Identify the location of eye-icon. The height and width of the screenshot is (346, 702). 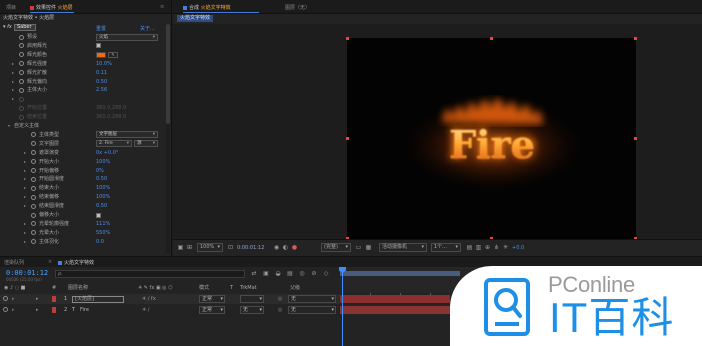
(5, 298).